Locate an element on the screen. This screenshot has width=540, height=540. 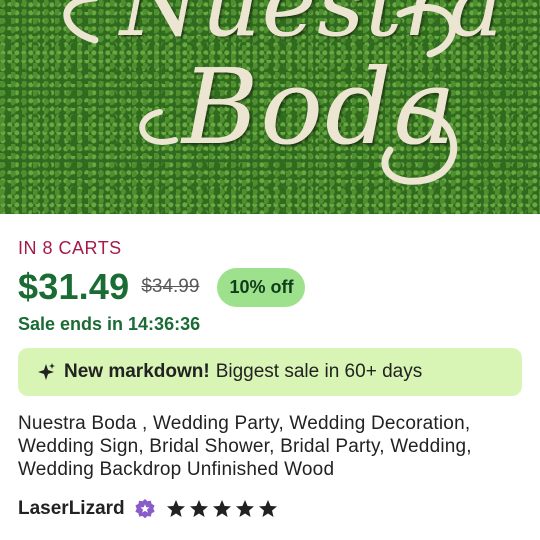
original-price: $34.99 is located at coordinates (170, 286).